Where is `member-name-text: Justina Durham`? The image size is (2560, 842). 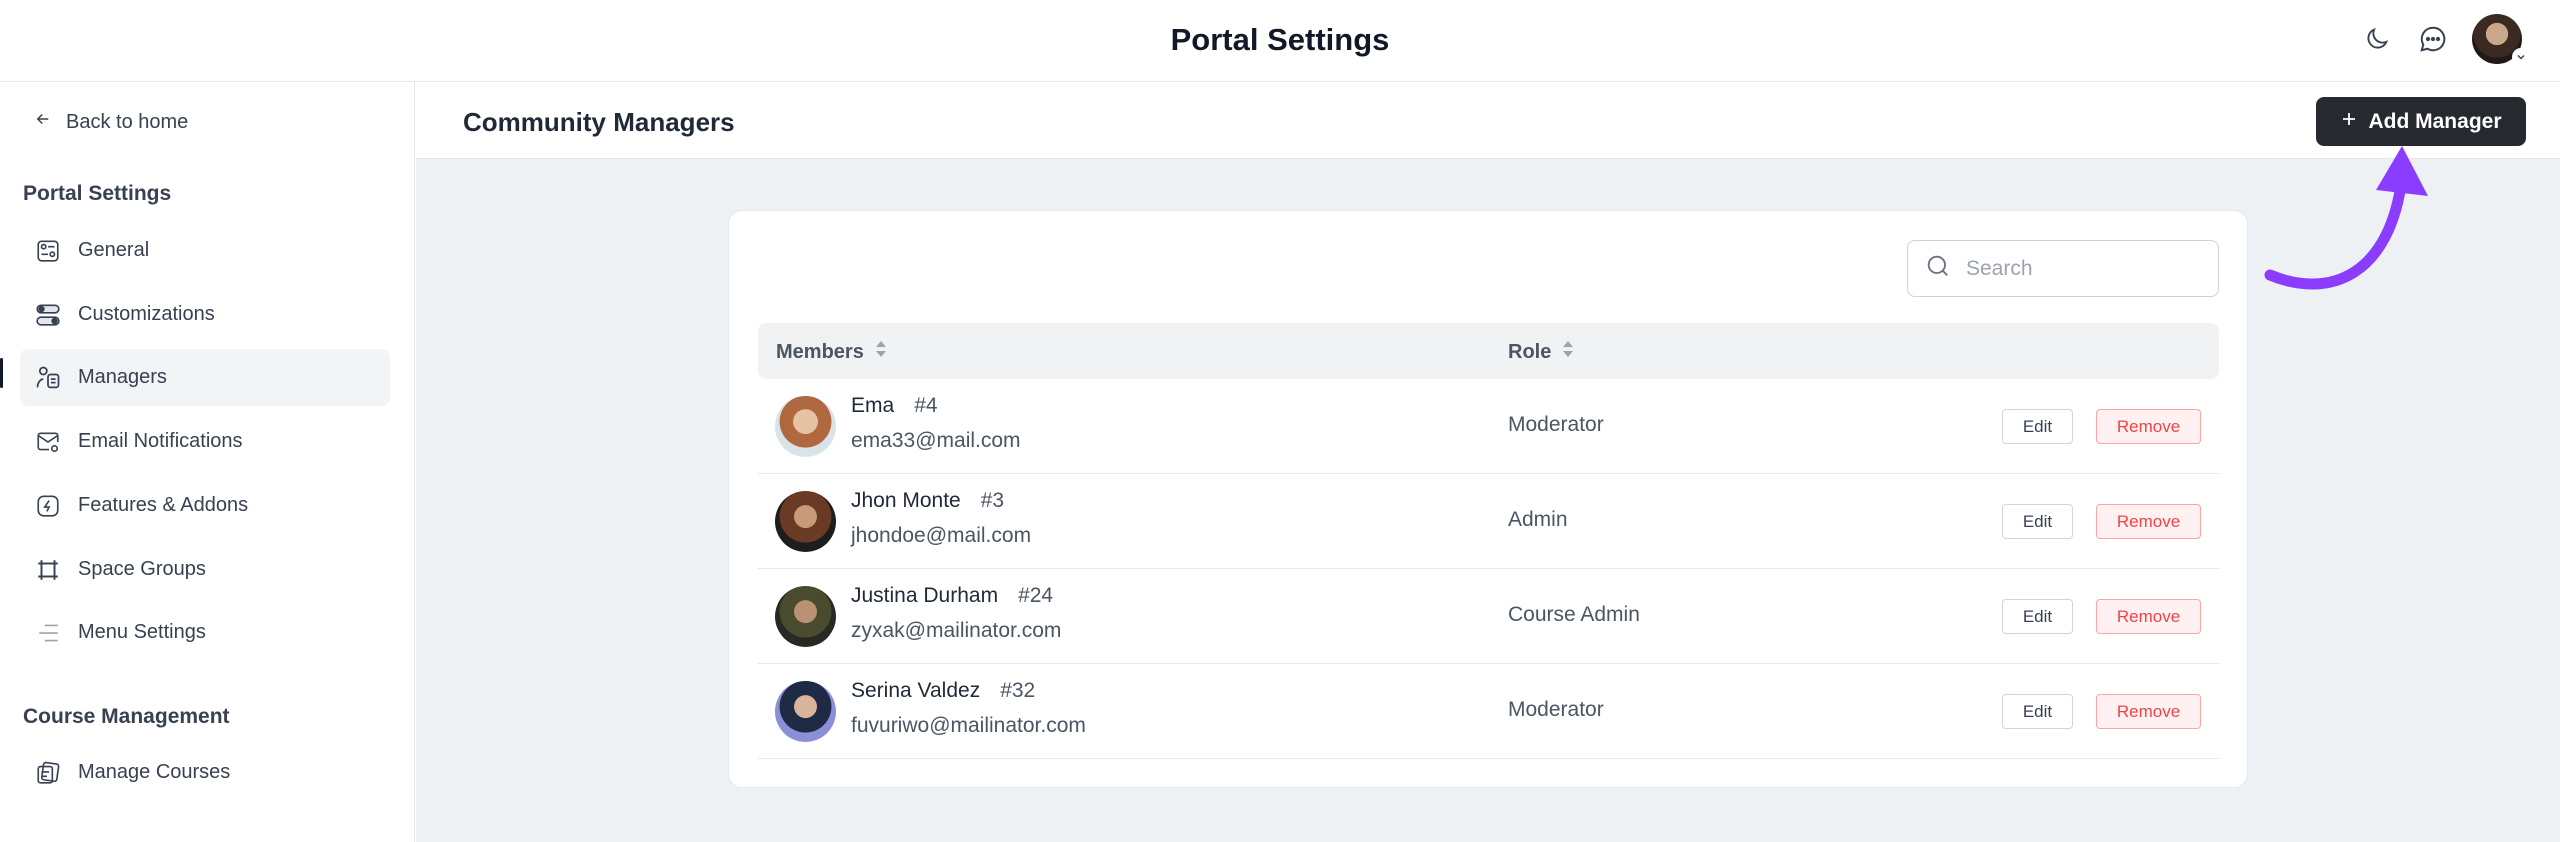 member-name-text: Justina Durham is located at coordinates (925, 595).